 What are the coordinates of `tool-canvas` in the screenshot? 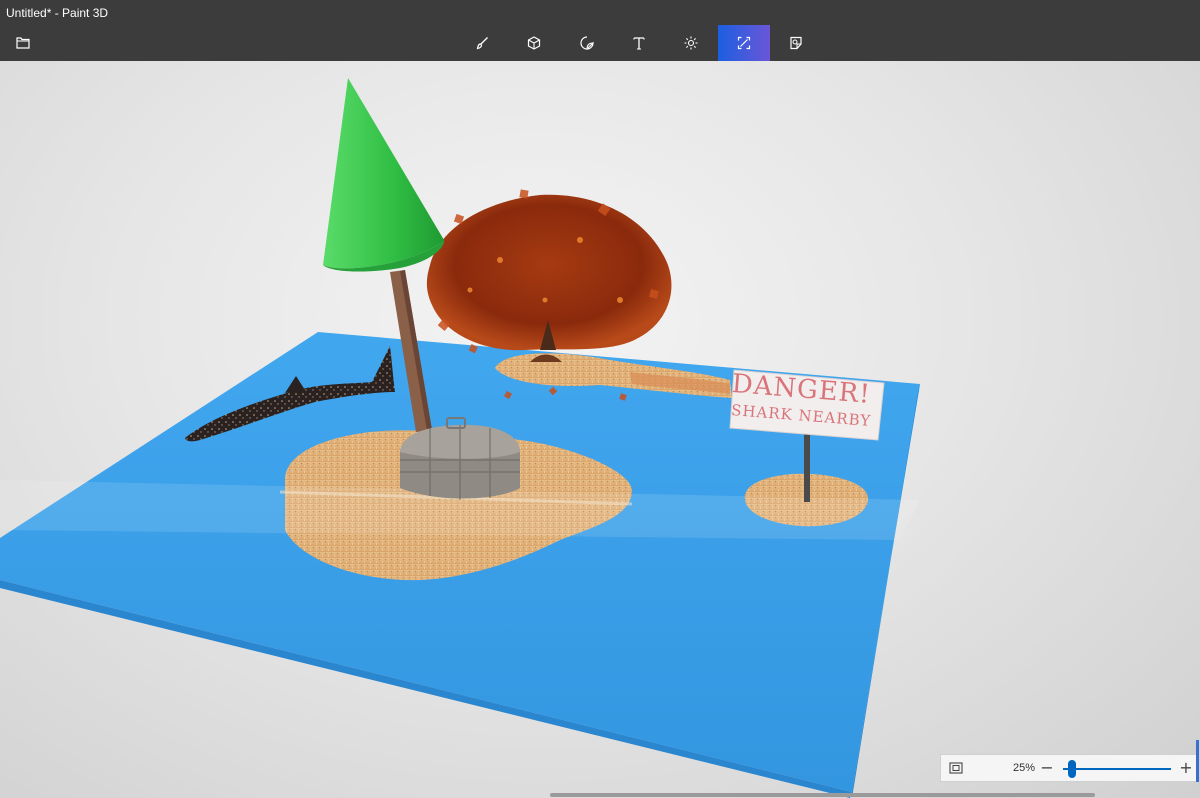 It's located at (744, 43).